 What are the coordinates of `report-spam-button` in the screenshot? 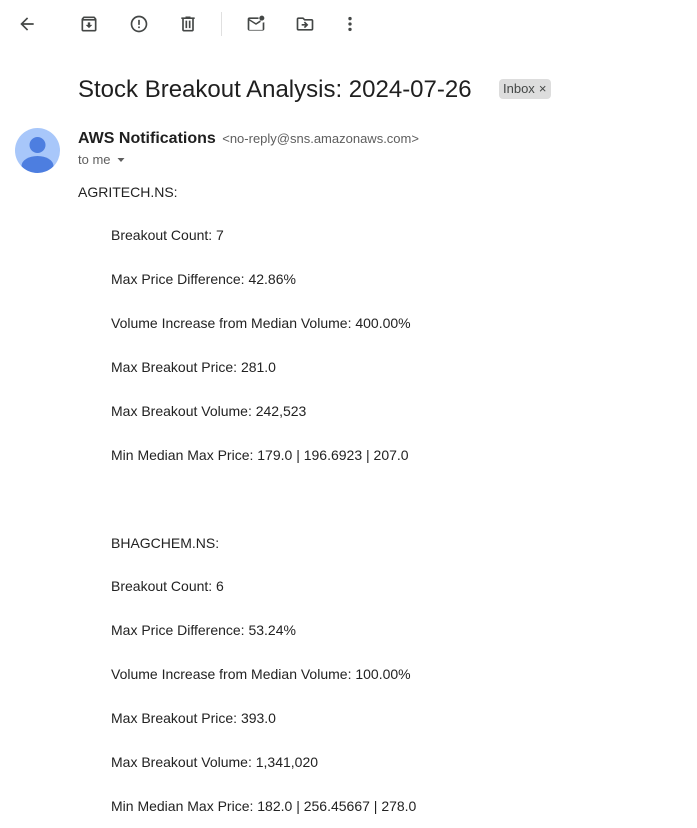 It's located at (139, 24).